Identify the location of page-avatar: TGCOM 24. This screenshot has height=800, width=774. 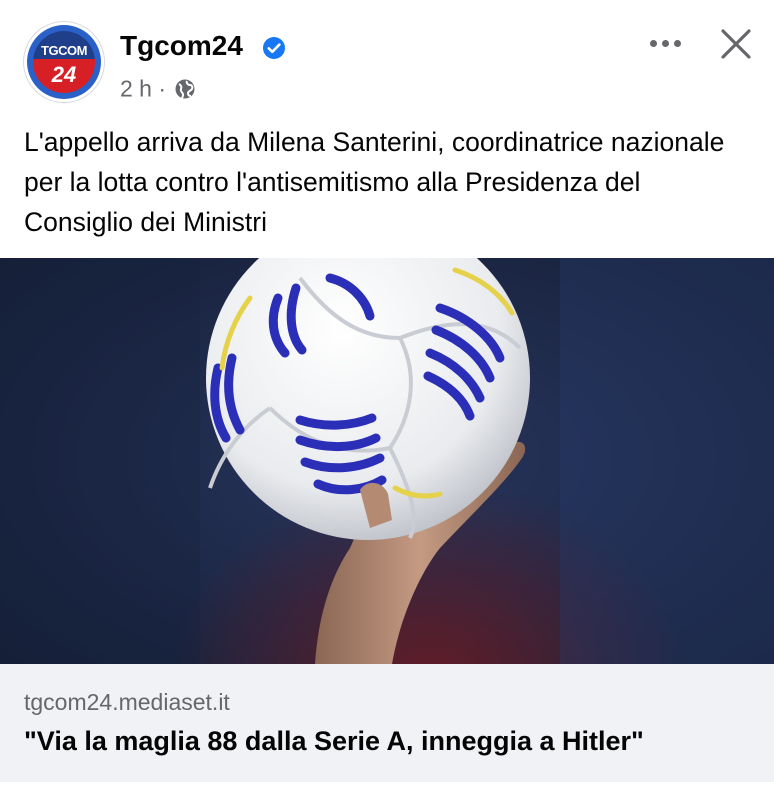
(64, 62).